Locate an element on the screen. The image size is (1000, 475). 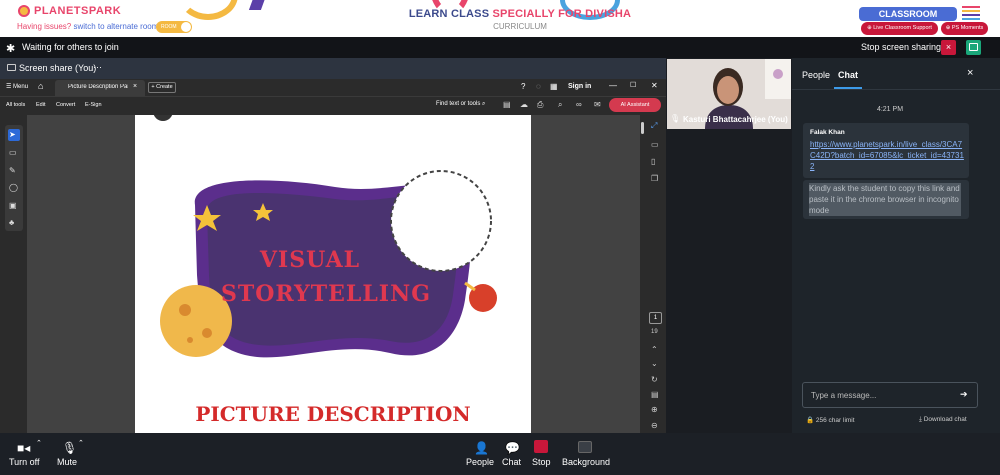
crater is located at coordinates (190, 340).